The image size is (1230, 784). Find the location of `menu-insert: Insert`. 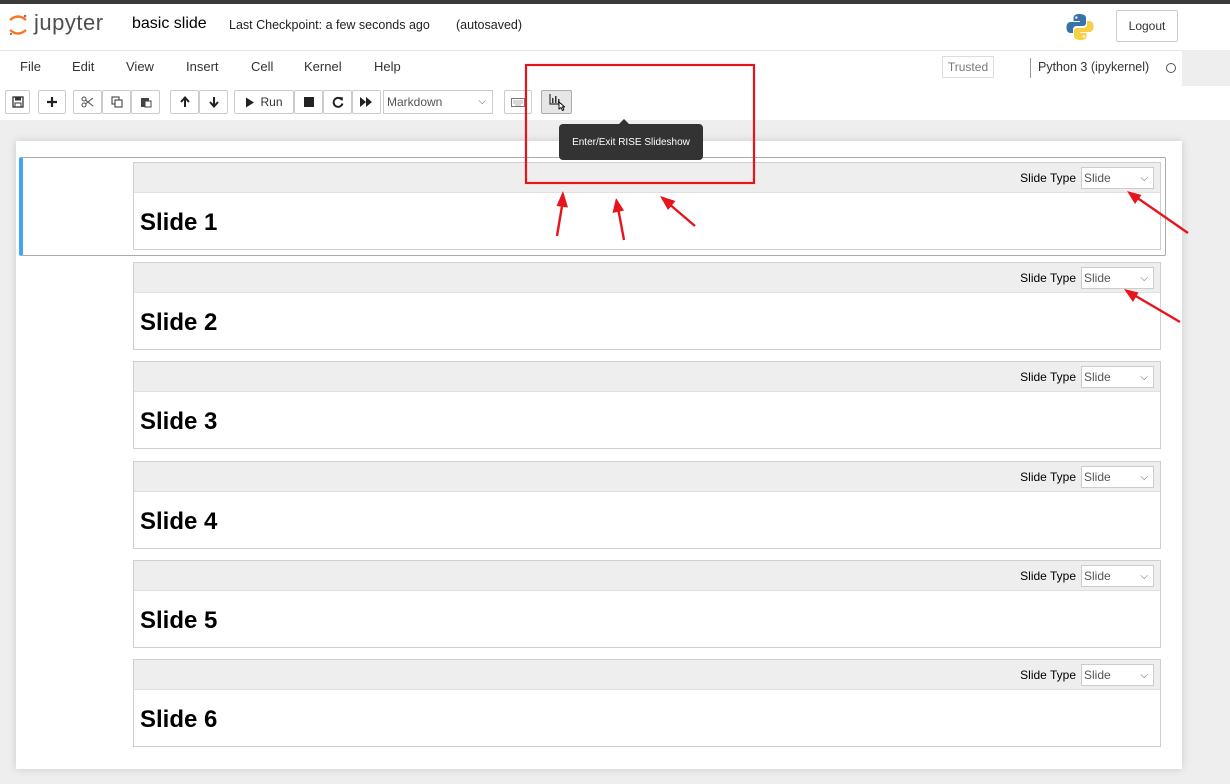

menu-insert: Insert is located at coordinates (202, 66).